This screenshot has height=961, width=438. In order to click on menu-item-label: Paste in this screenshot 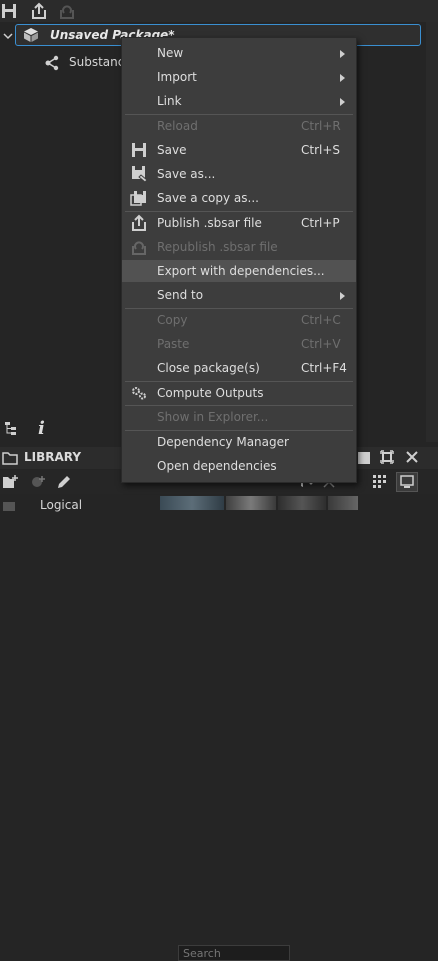, I will do `click(173, 344)`.